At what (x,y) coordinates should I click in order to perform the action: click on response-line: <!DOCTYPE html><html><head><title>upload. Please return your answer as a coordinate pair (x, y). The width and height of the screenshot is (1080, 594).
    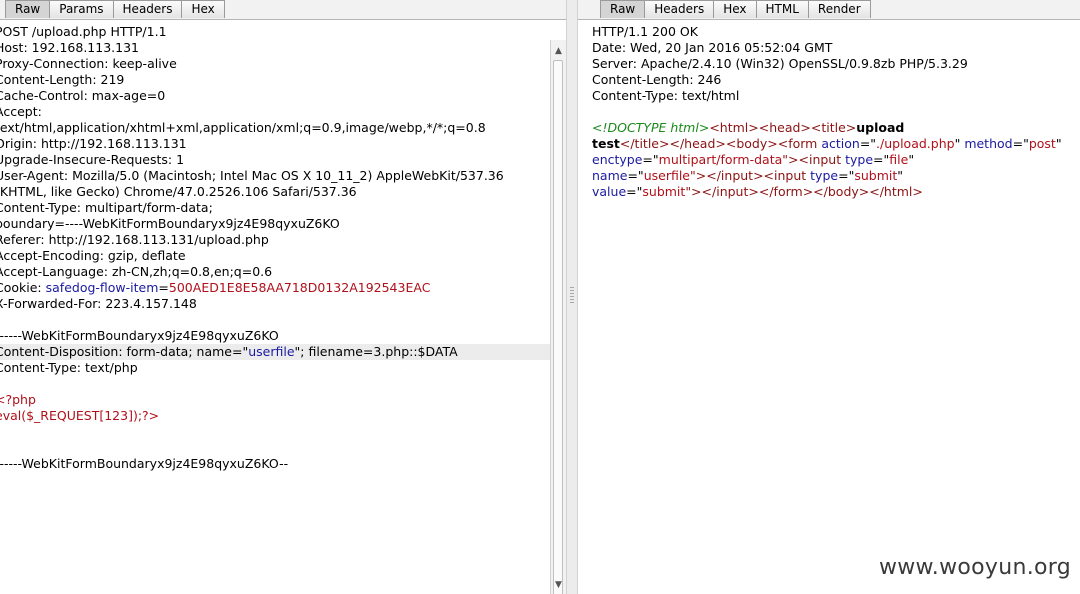
    Looking at the image, I should click on (836, 128).